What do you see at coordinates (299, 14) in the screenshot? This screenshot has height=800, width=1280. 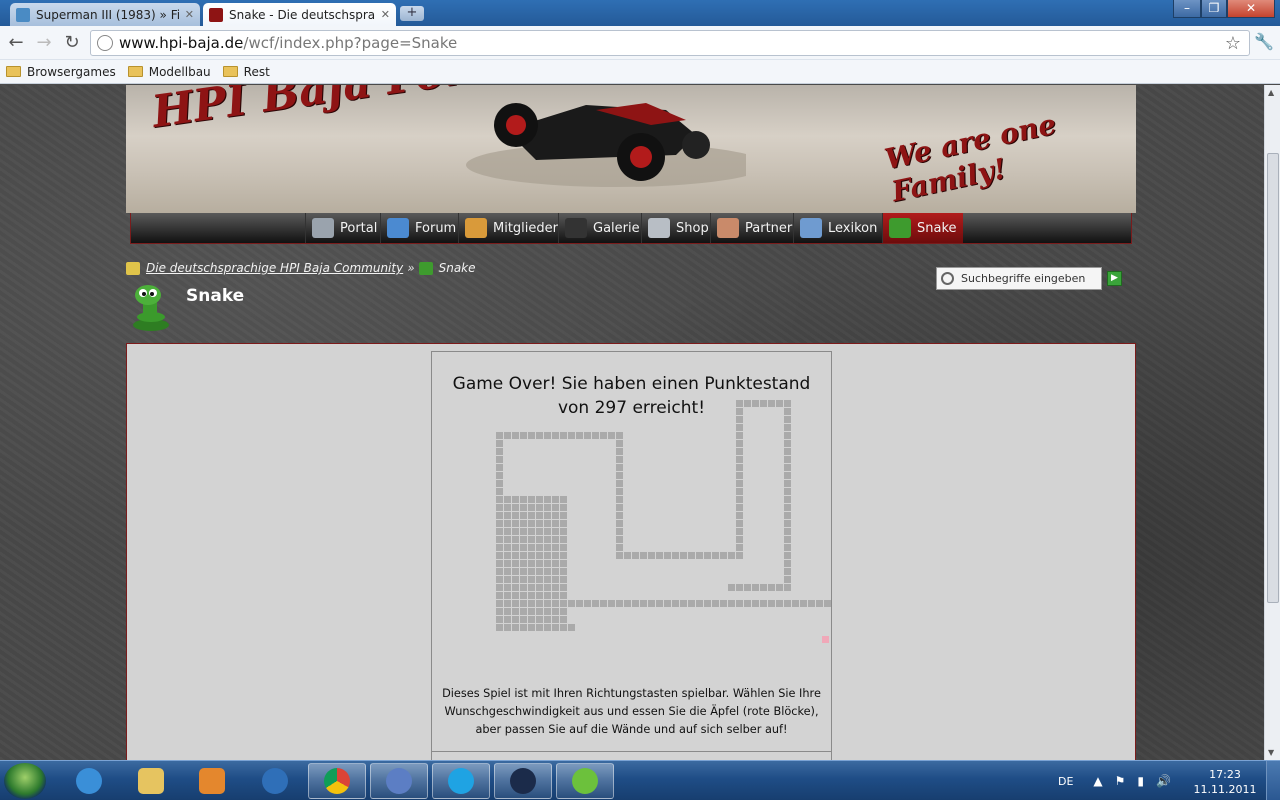 I see `tab-snake: Snake - Die deutschsprachige ✕` at bounding box center [299, 14].